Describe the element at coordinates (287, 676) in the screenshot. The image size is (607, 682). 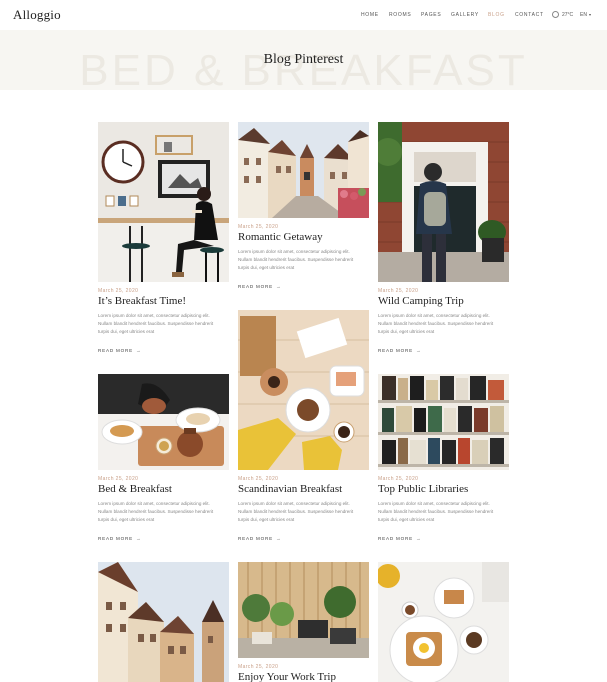
I see `post-title: Enjoy Your Work Trip` at that location.